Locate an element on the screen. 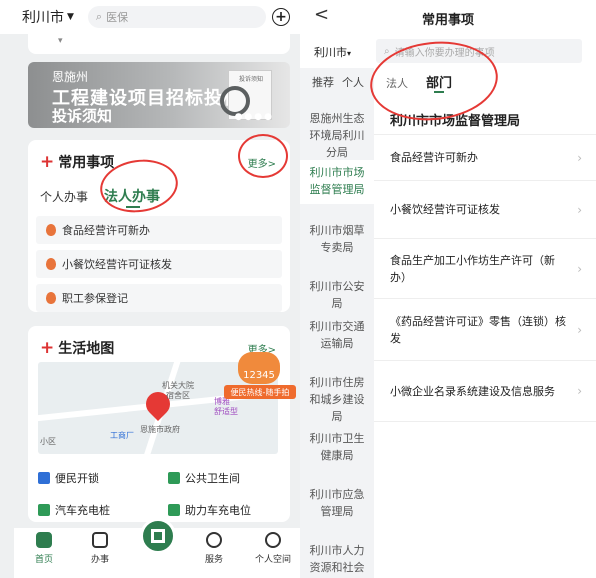  service-item: 助力车充电位 is located at coordinates (223, 510).